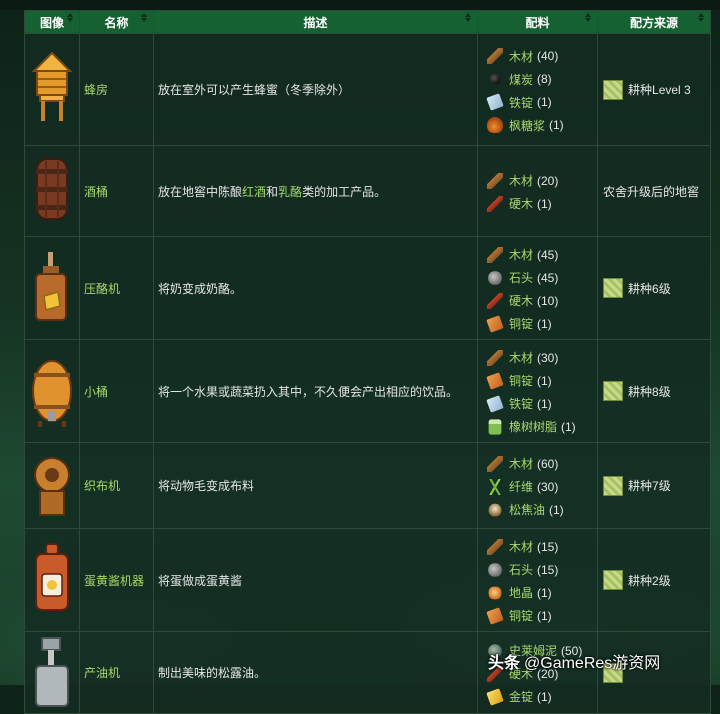  What do you see at coordinates (548, 180) in the screenshot?
I see `ingredient-quantity: (20)` at bounding box center [548, 180].